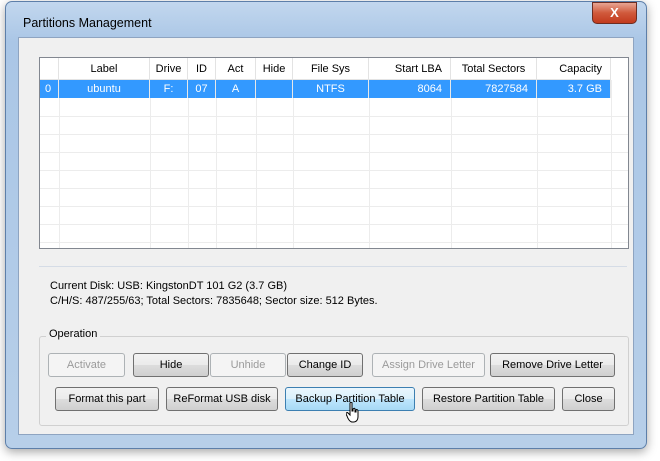 The image size is (660, 461). Describe the element at coordinates (331, 89) in the screenshot. I see `cell-filesys: NTFS` at that location.